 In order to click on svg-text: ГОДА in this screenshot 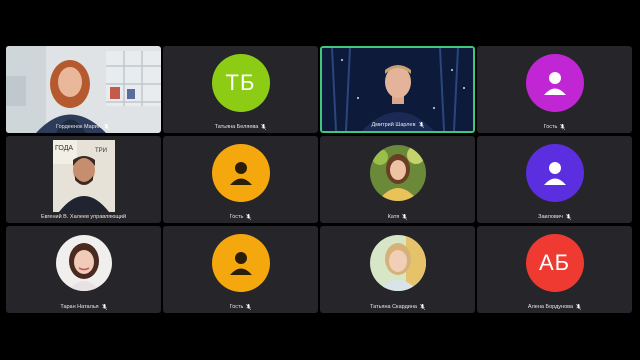, I will do `click(64, 148)`.